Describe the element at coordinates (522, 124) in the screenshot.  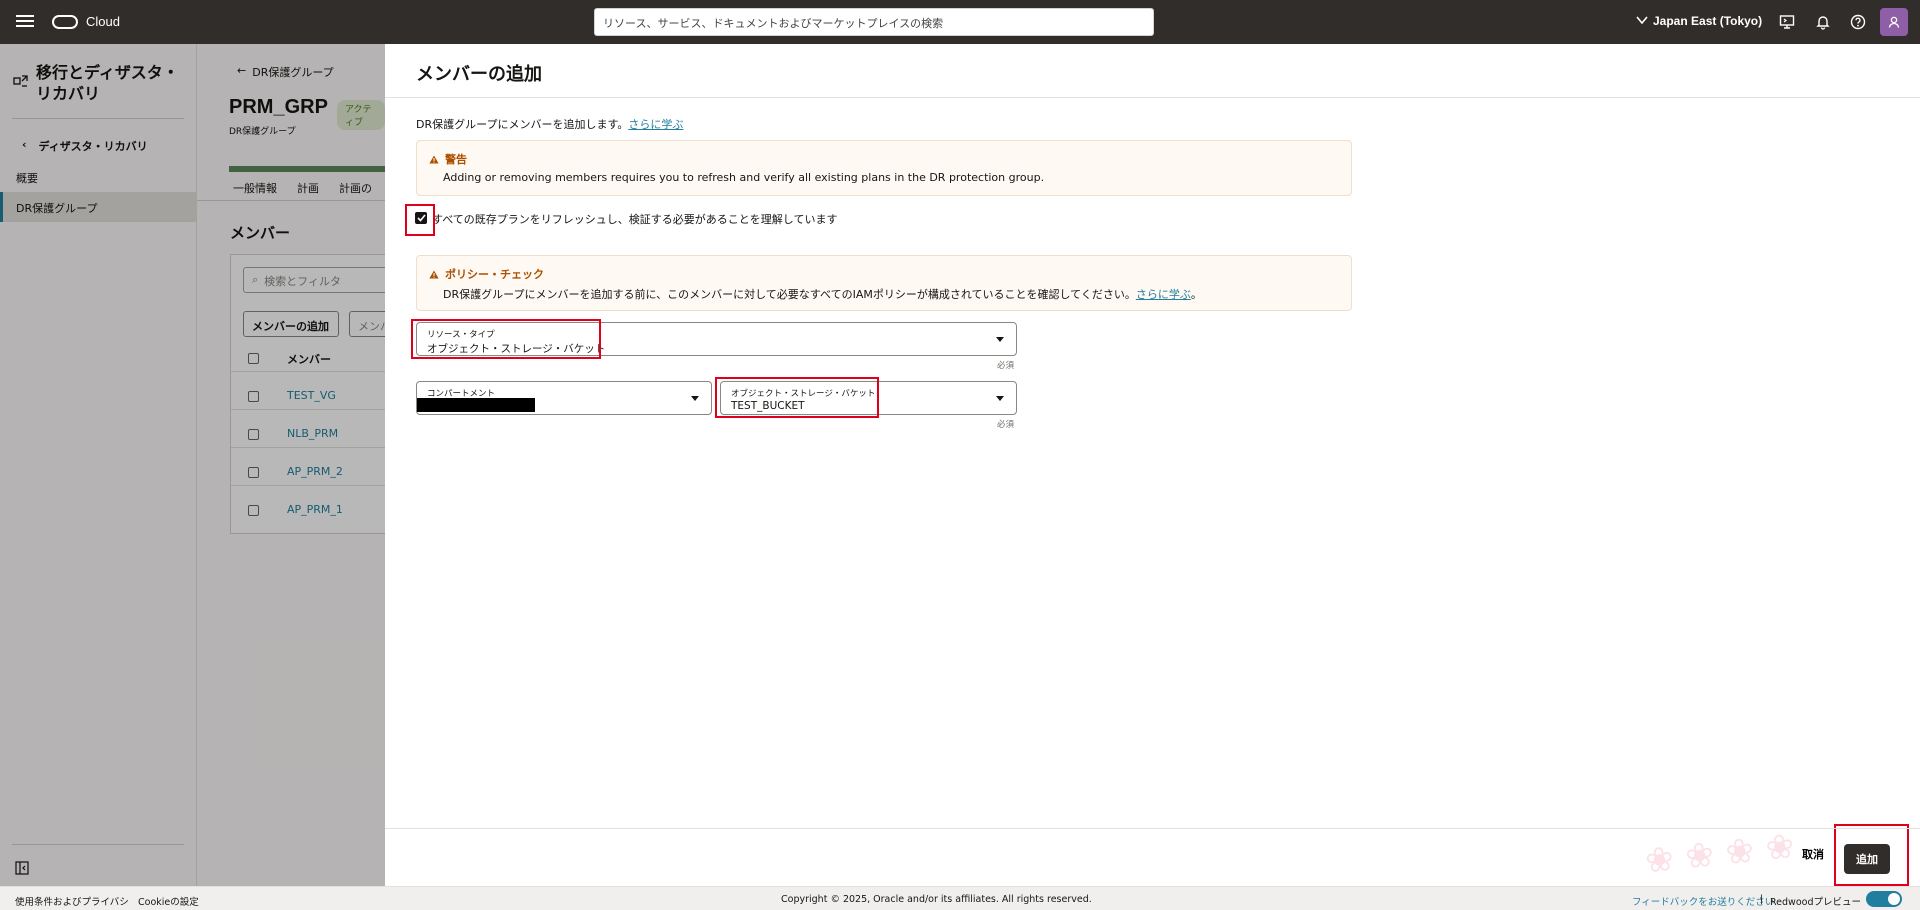
I see `intro-text: DR保護グループにメンバーを追加します。` at that location.